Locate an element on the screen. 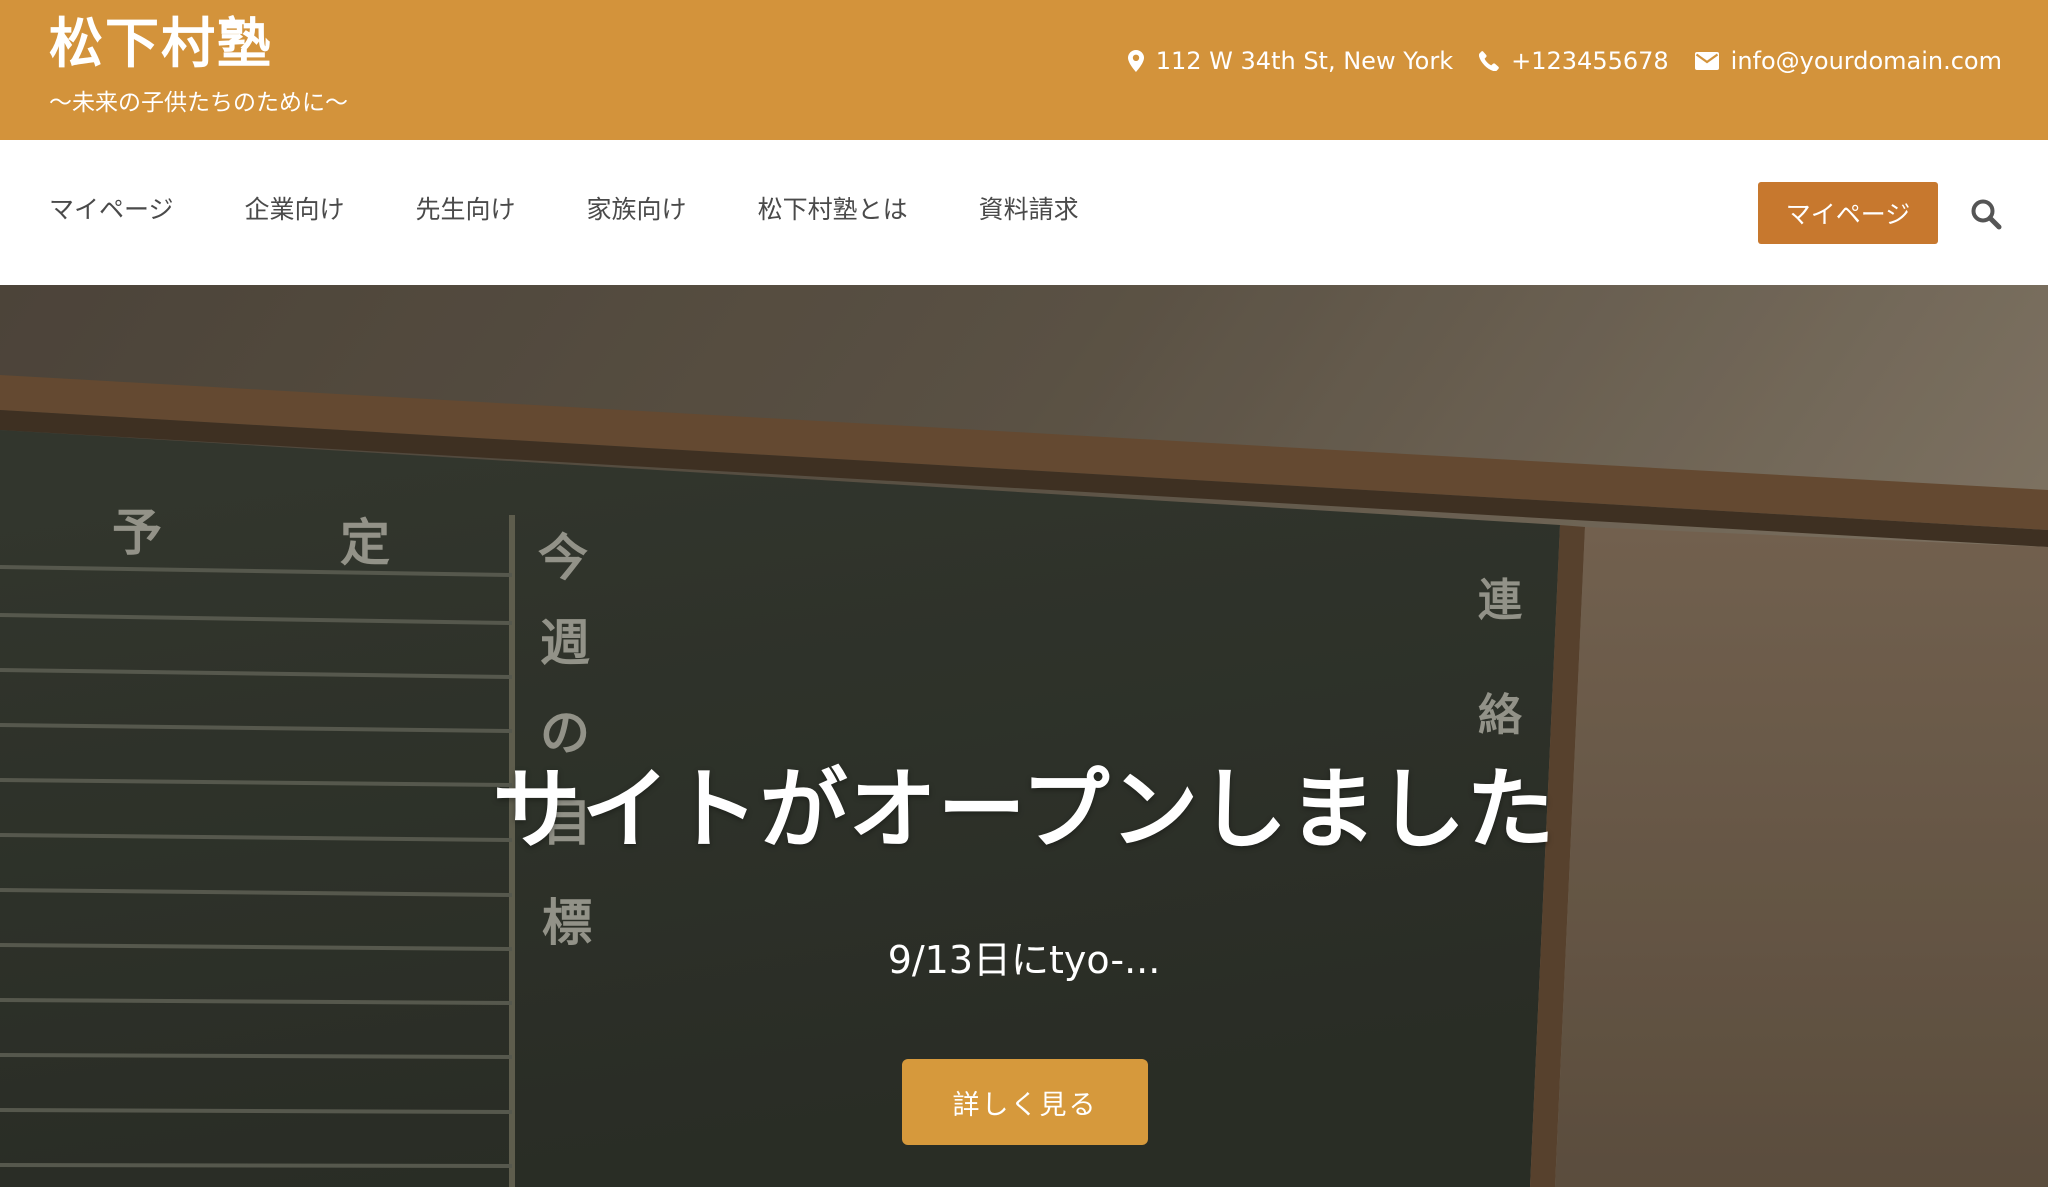  nav-item-for-teachers: 先生向け is located at coordinates (466, 210).